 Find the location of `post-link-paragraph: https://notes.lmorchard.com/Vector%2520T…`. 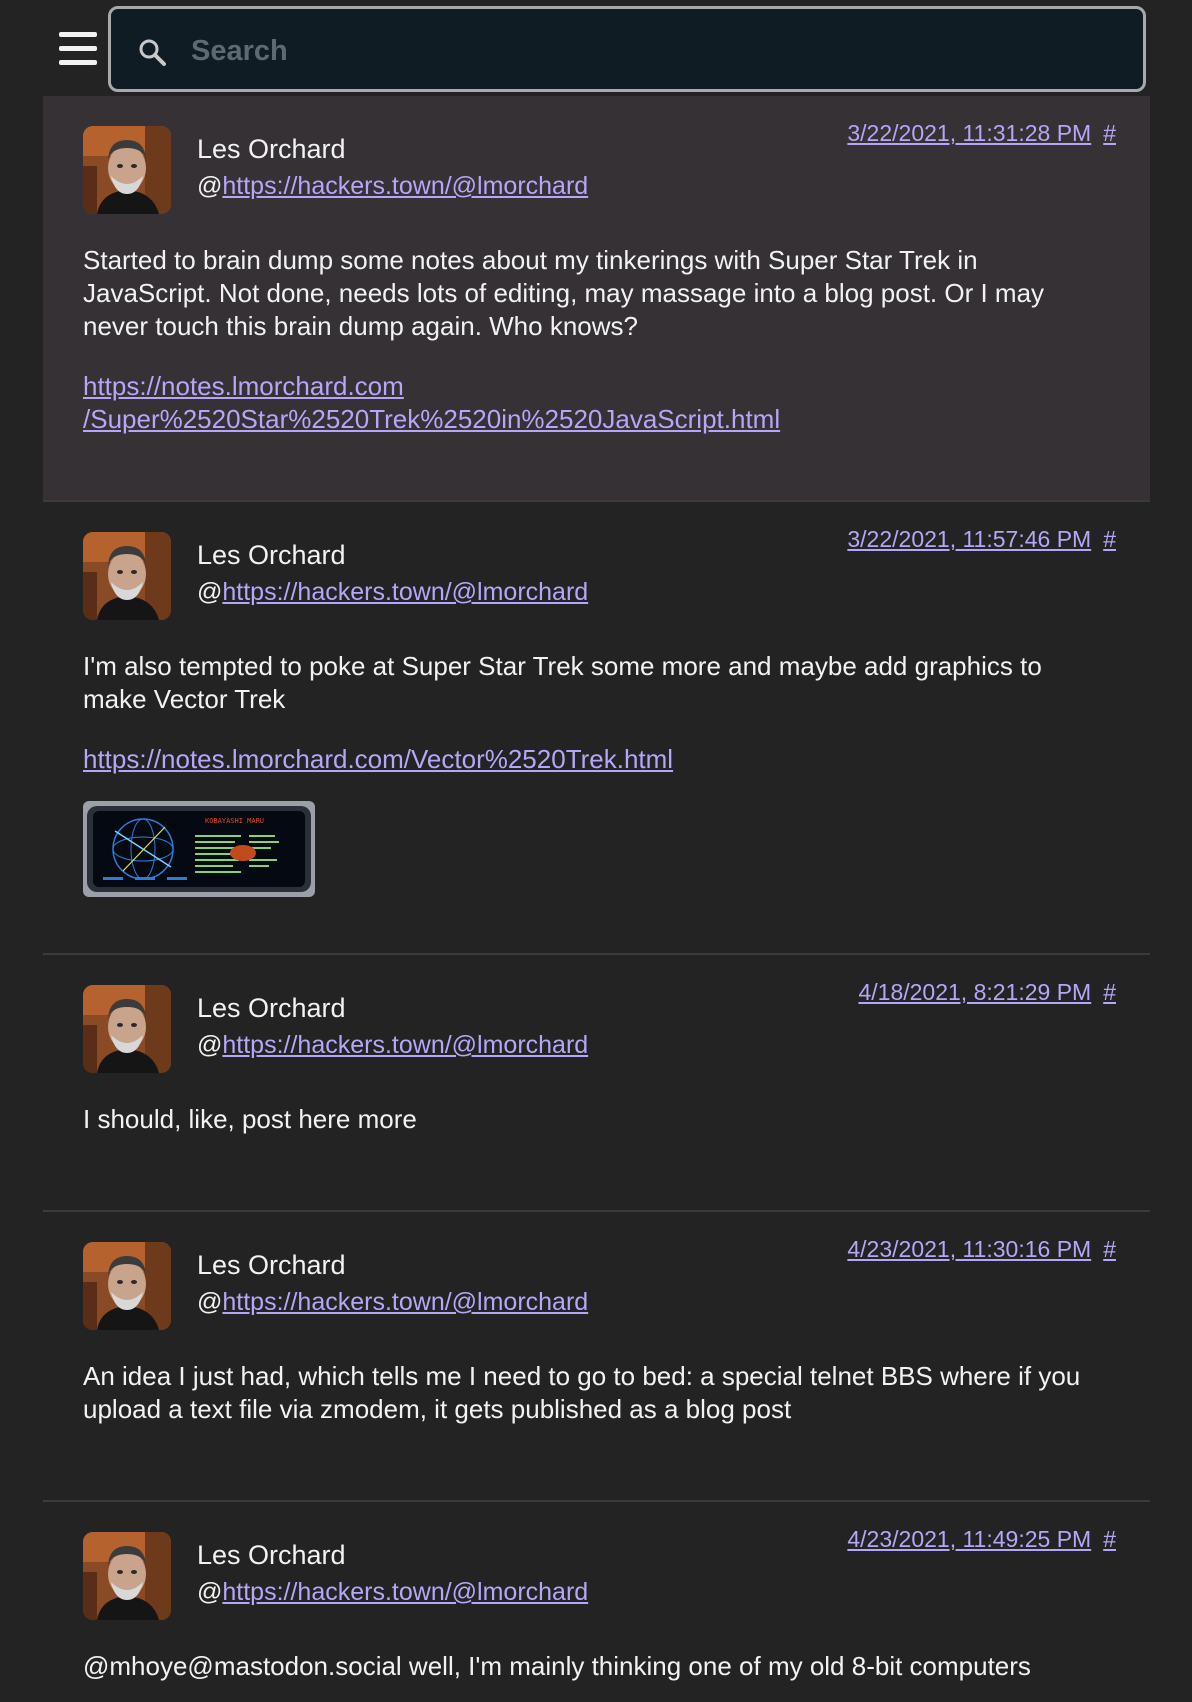

post-link-paragraph: https://notes.lmorchard.com/Vector%2520T… is located at coordinates (584, 759).